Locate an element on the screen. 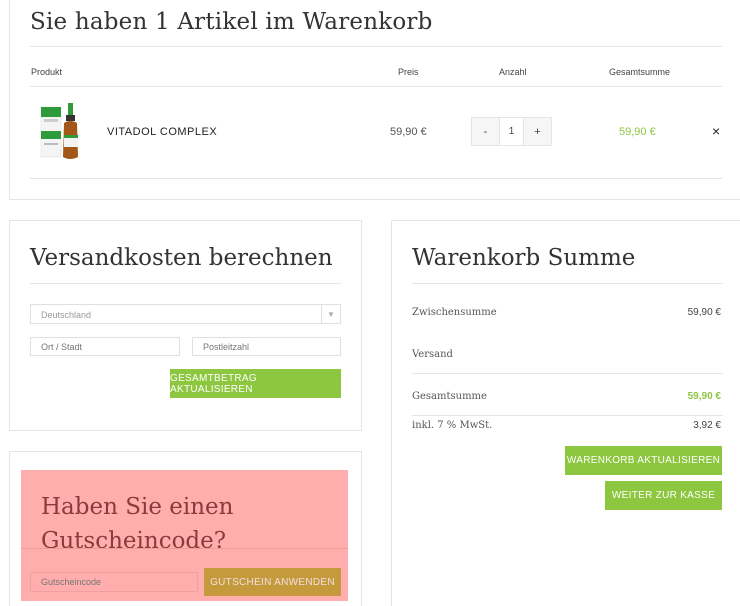  subtotal-label: Zwischensumme is located at coordinates (454, 312).